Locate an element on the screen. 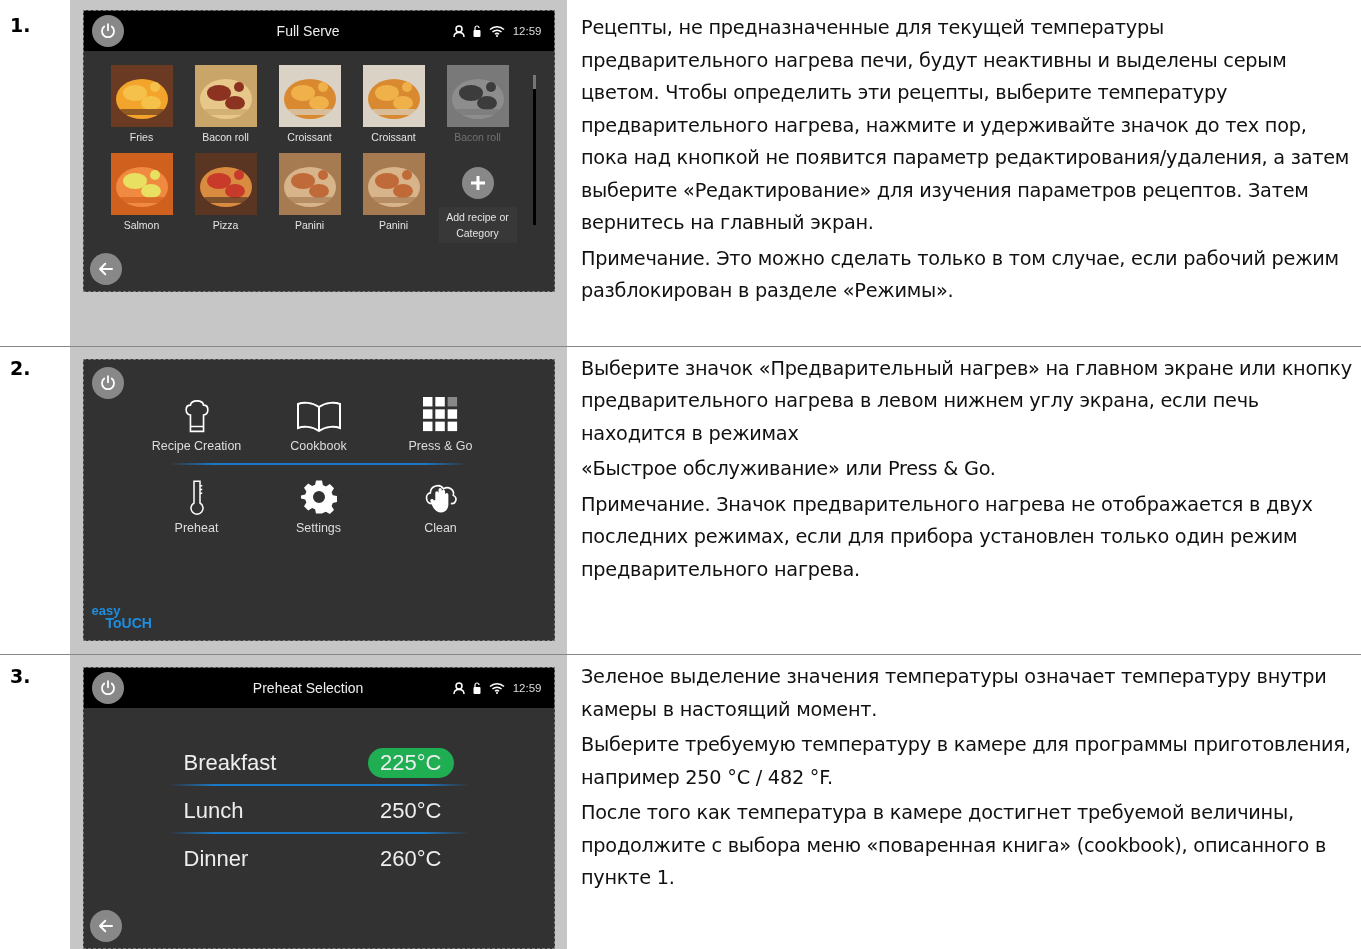 Image resolution: width=1361 pixels, height=949 pixels. menu-label: Settings is located at coordinates (318, 527).